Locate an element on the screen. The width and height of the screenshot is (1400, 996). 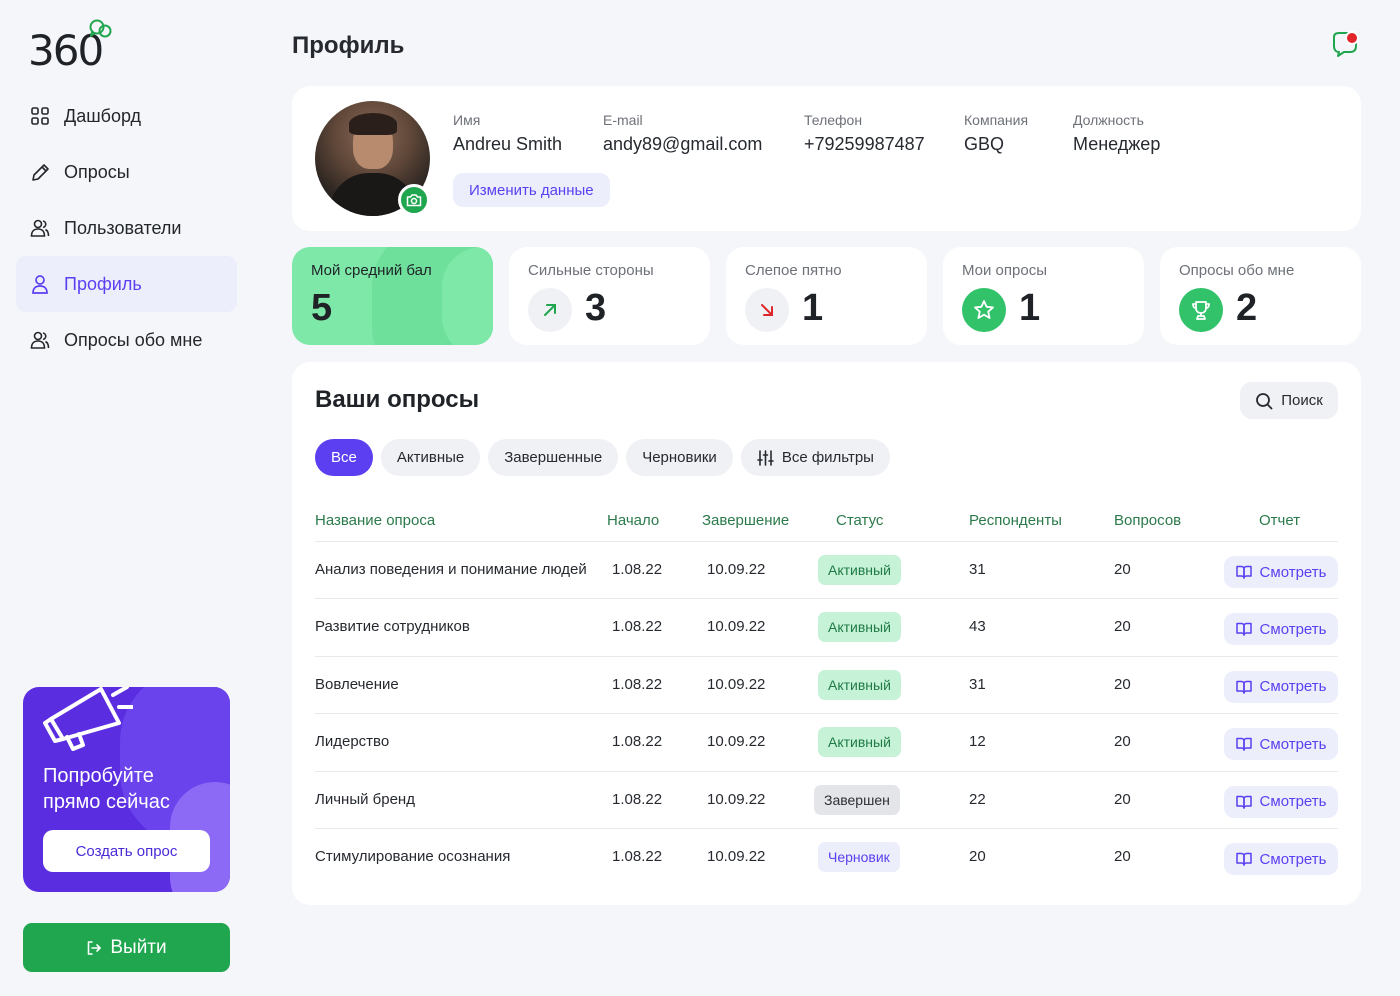
sidebar-item-surveys-about-me: Опросы обо мне is located at coordinates (126, 340).